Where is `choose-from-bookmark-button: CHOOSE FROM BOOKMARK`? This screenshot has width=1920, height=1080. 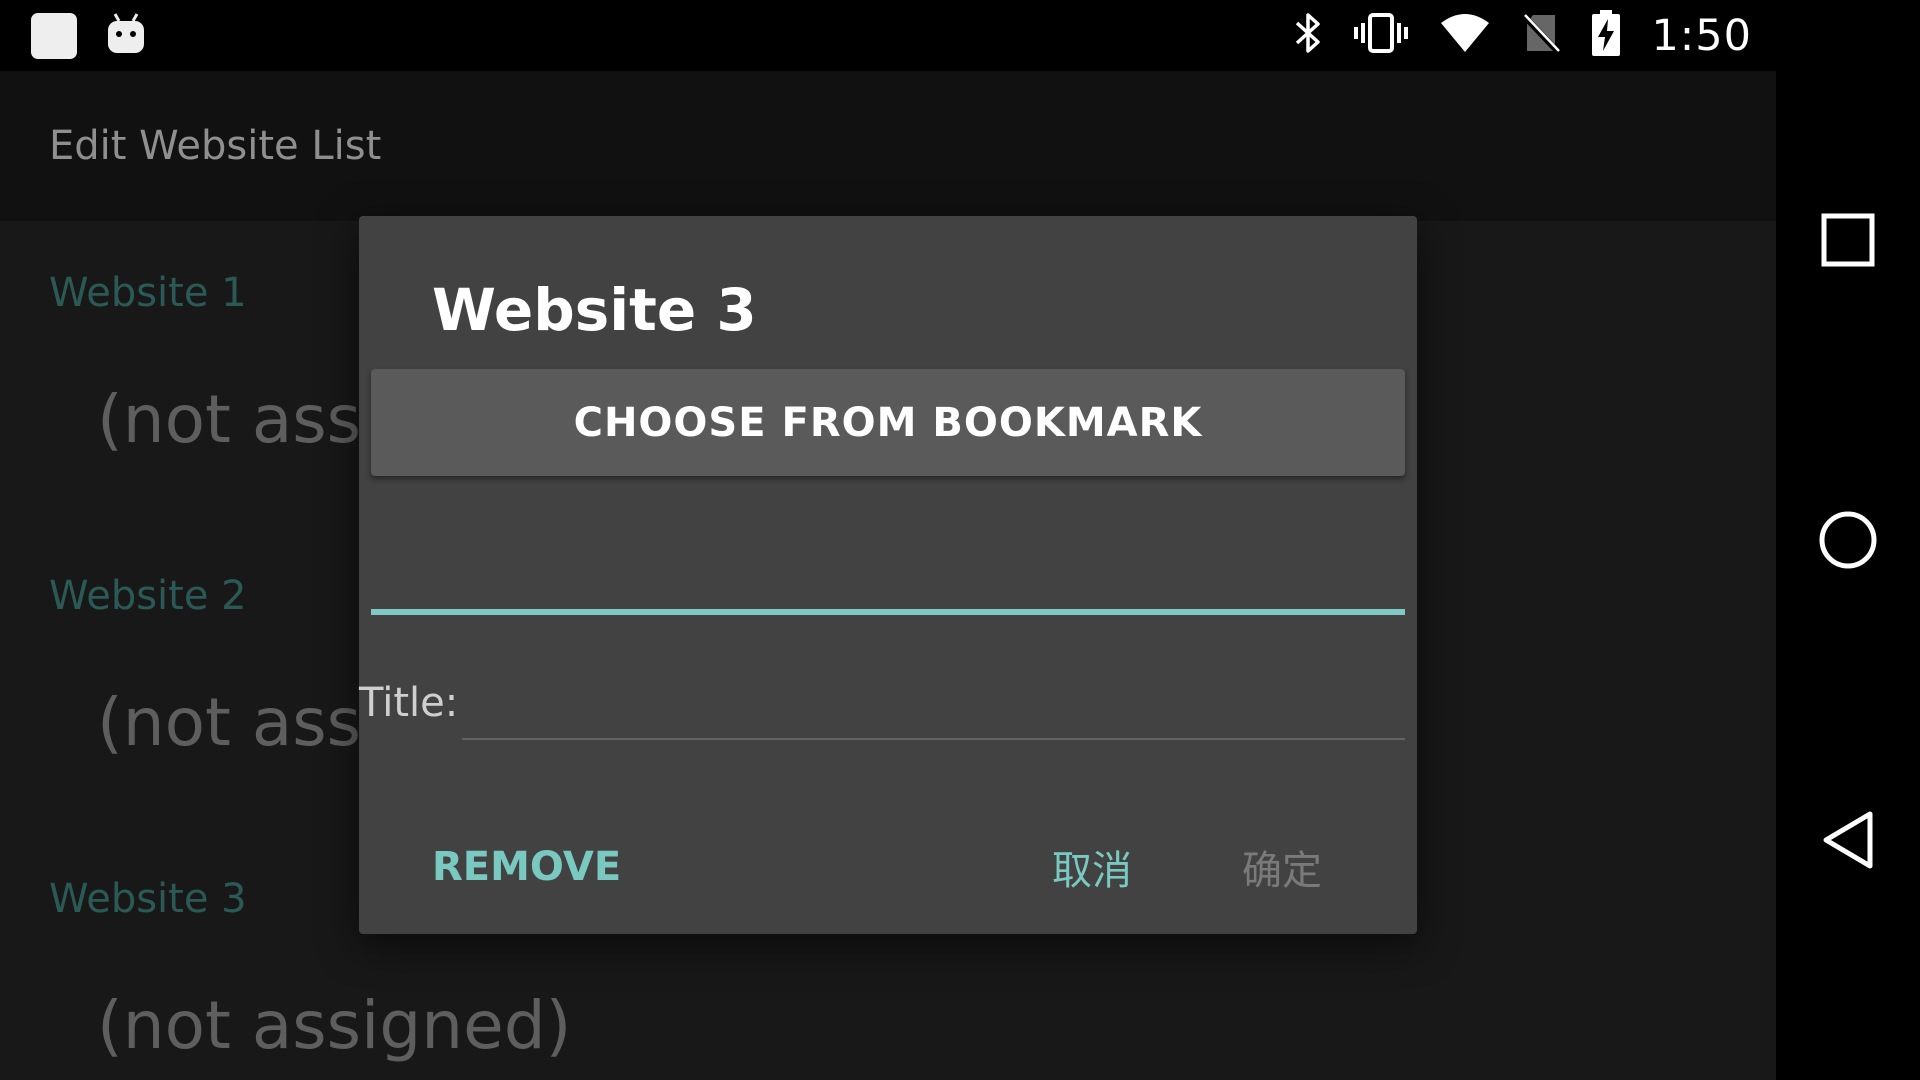
choose-from-bookmark-button: CHOOSE FROM BOOKMARK is located at coordinates (888, 422).